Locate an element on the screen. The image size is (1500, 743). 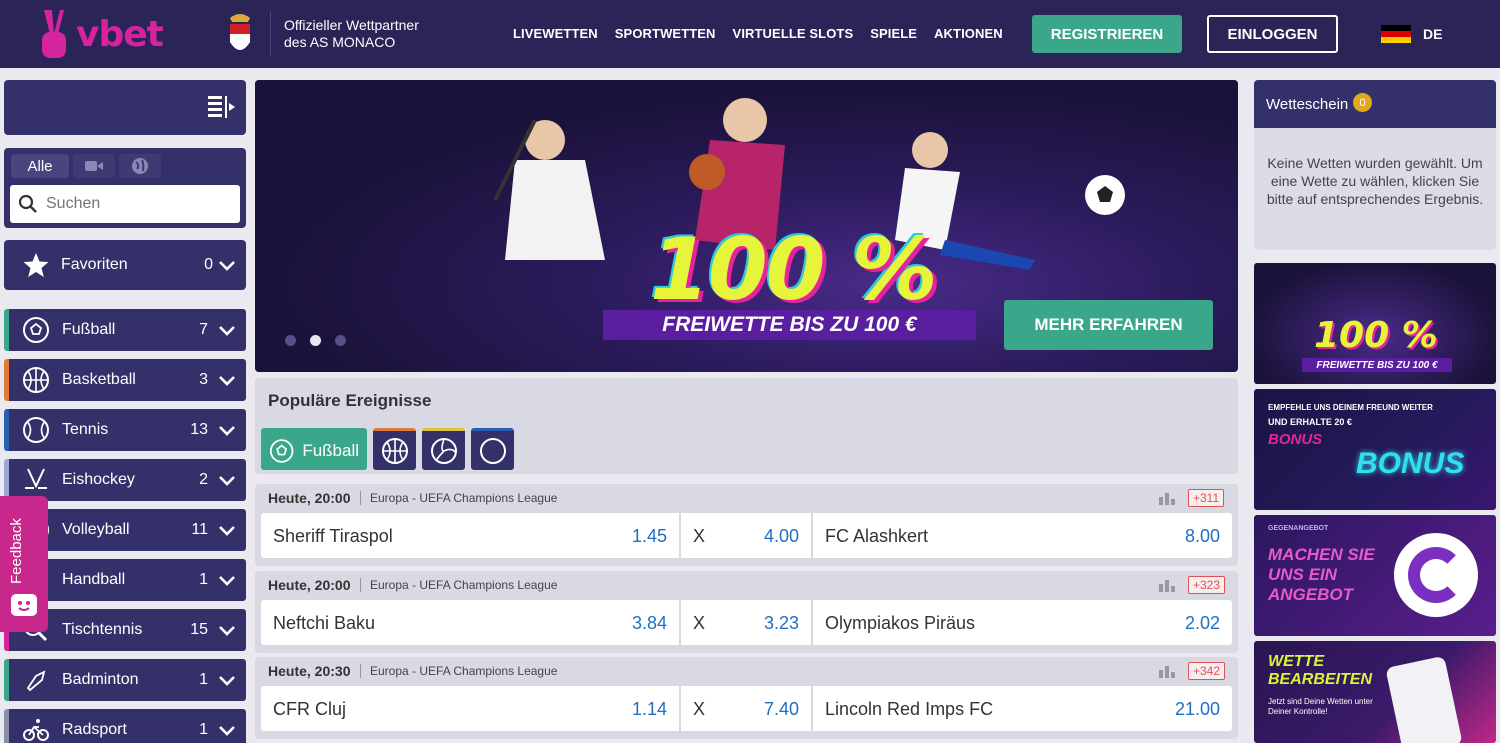
popular-tab-basketball is located at coordinates (394, 449).